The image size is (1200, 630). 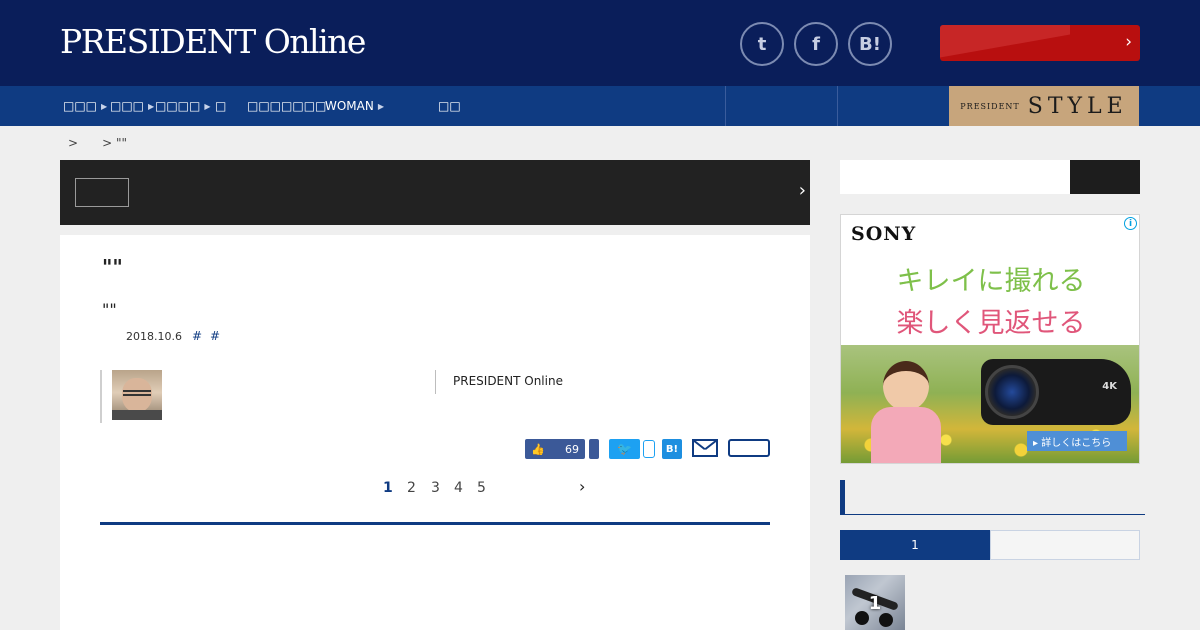 I want to click on nav-item-7: □□, so click(x=449, y=106).